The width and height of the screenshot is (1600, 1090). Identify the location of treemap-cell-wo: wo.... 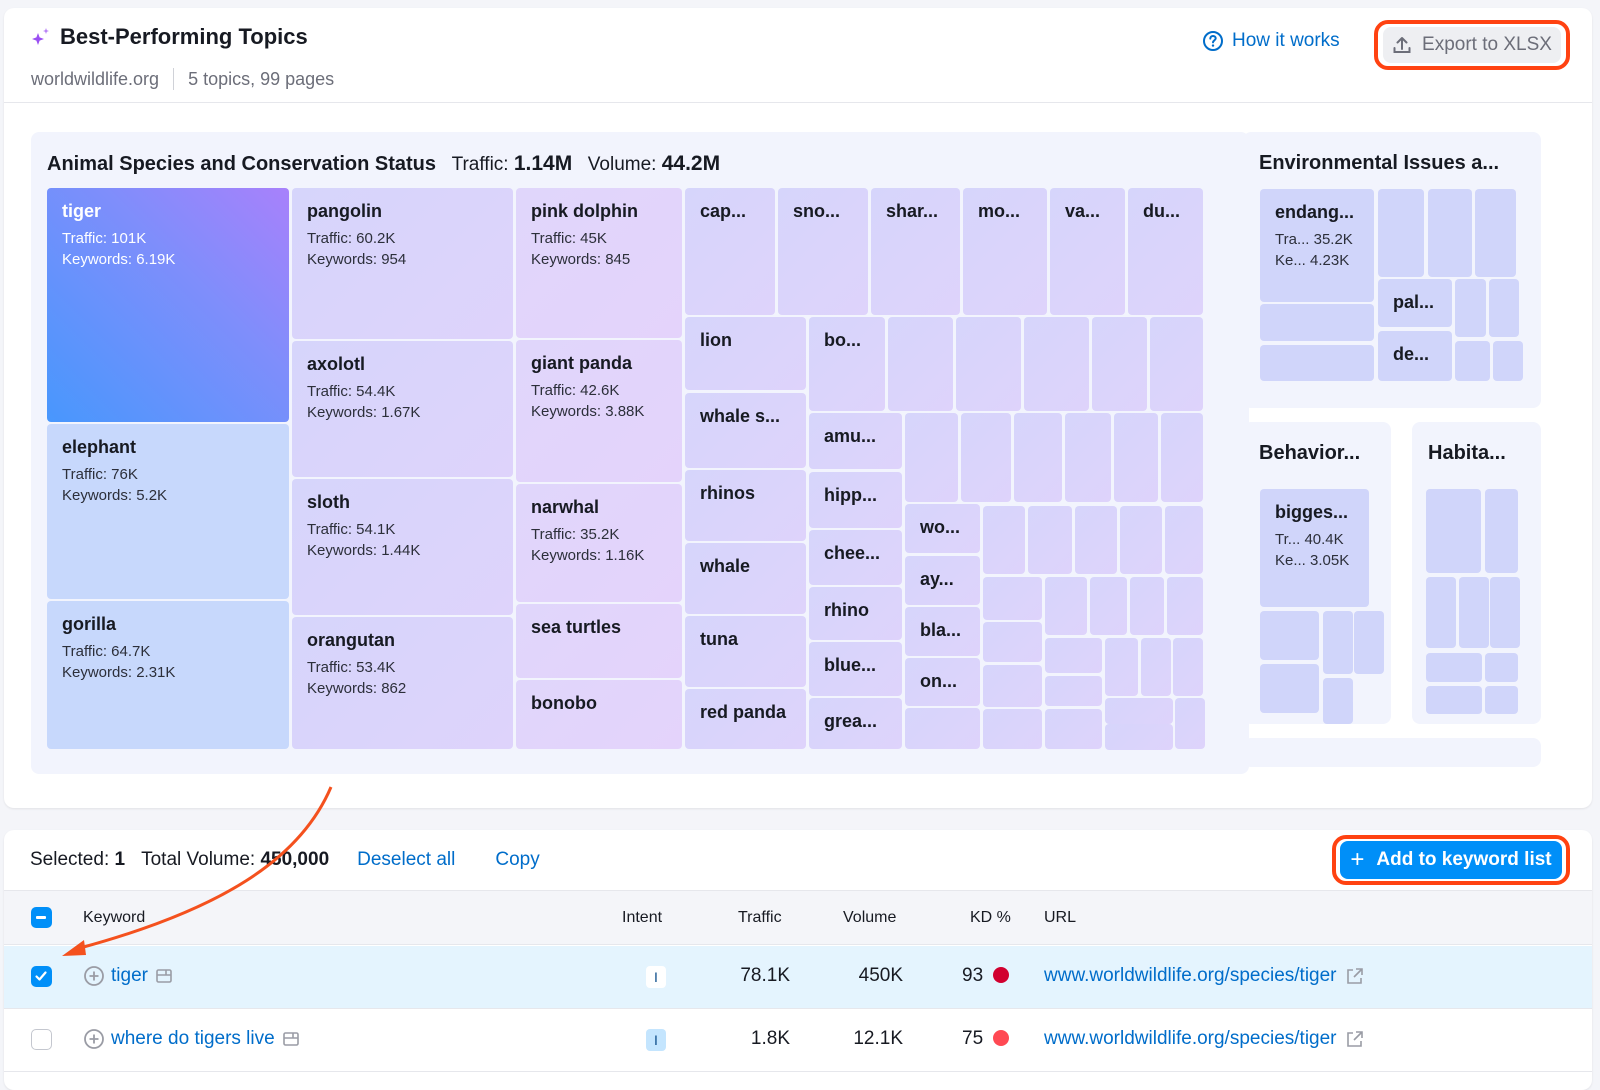
(942, 528).